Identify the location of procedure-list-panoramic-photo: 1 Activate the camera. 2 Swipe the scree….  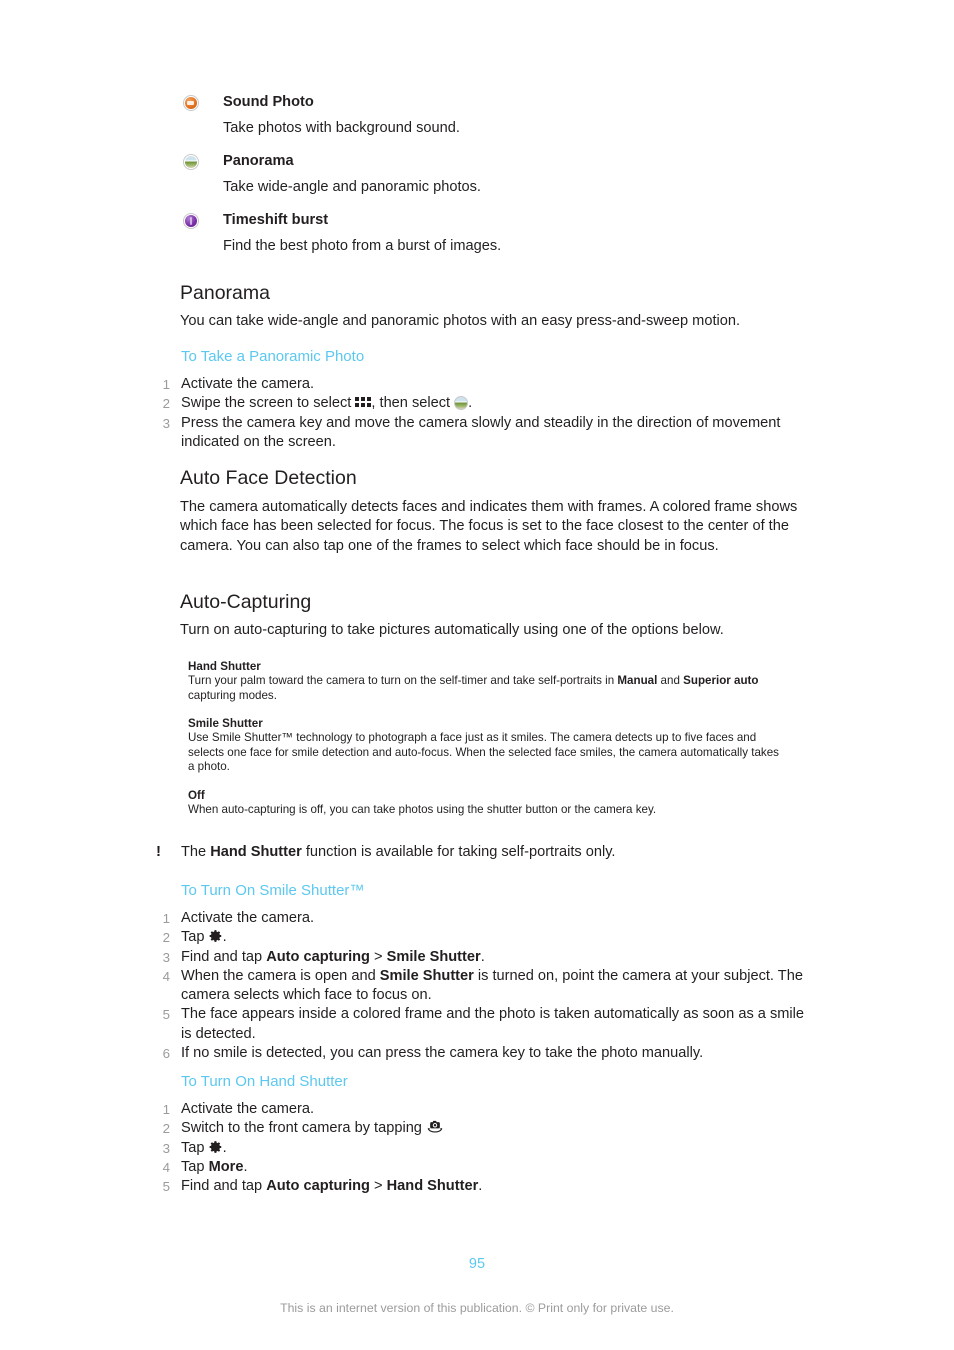
(482, 413).